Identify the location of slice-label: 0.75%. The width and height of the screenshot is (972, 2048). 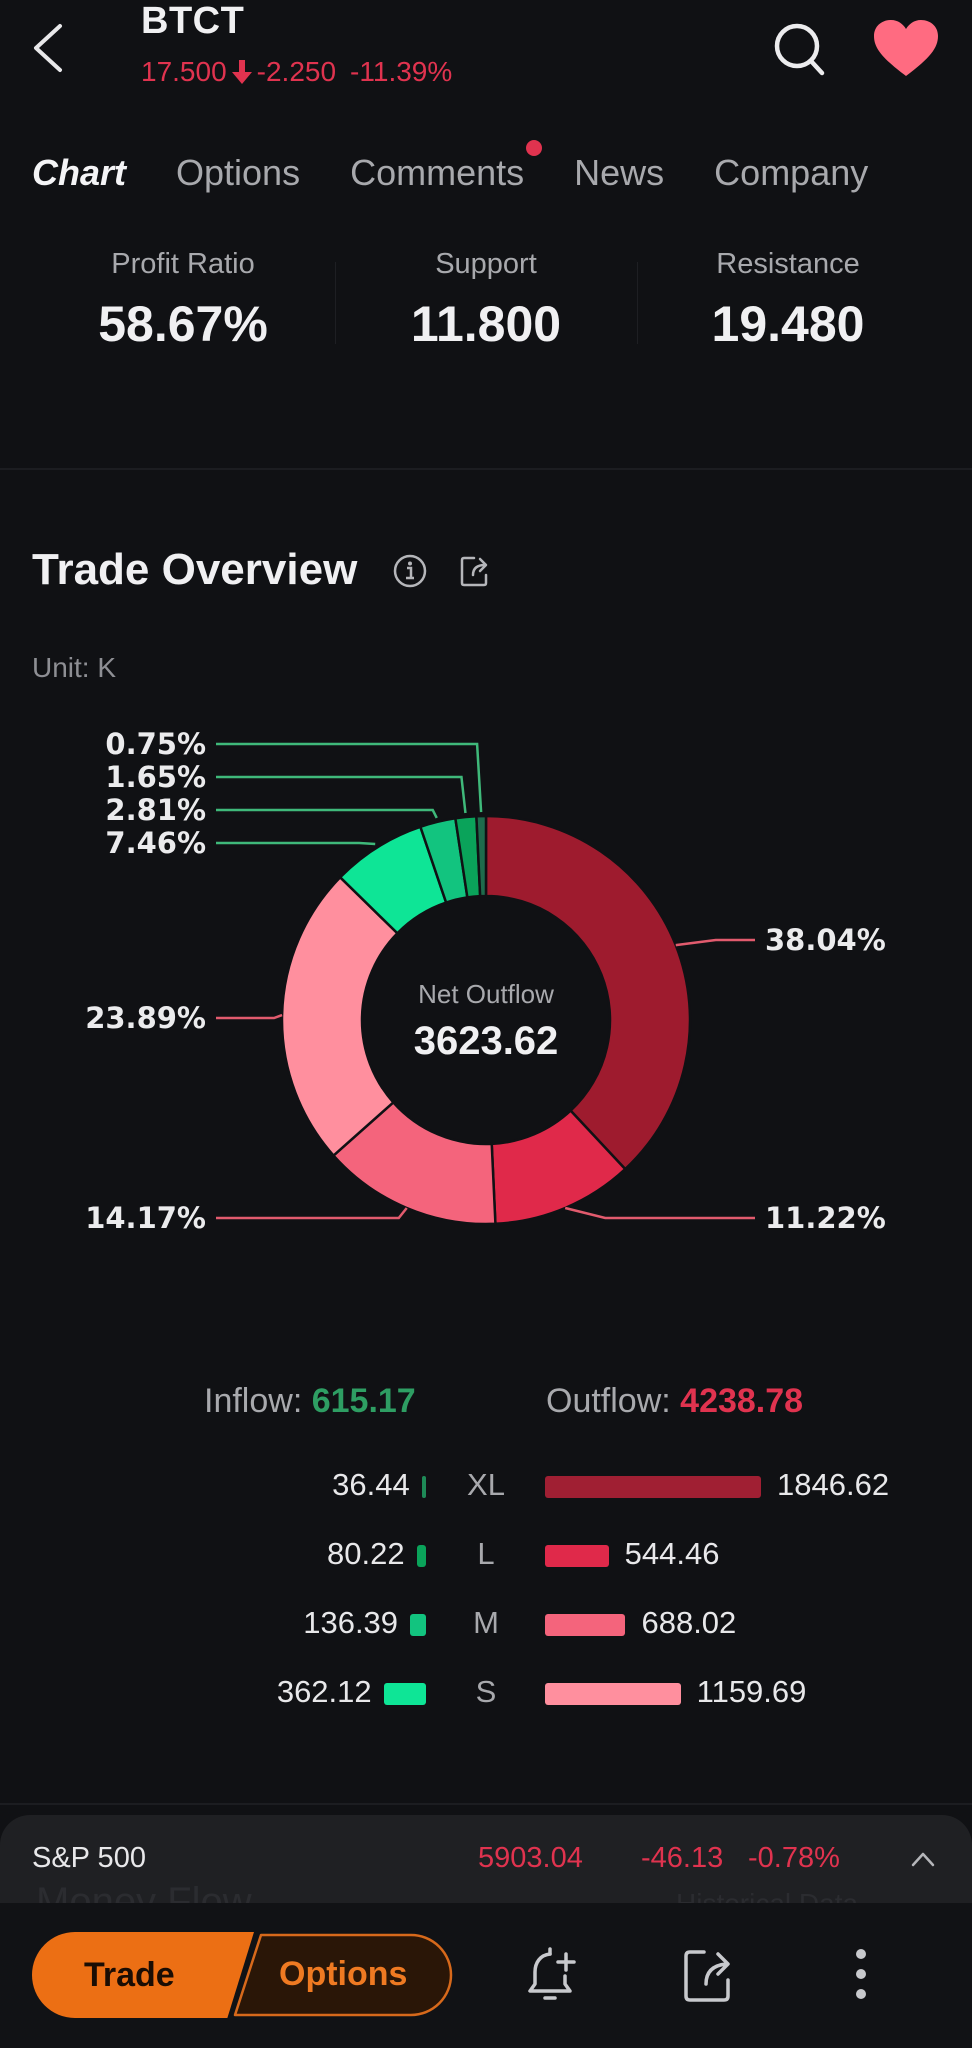
(155, 744).